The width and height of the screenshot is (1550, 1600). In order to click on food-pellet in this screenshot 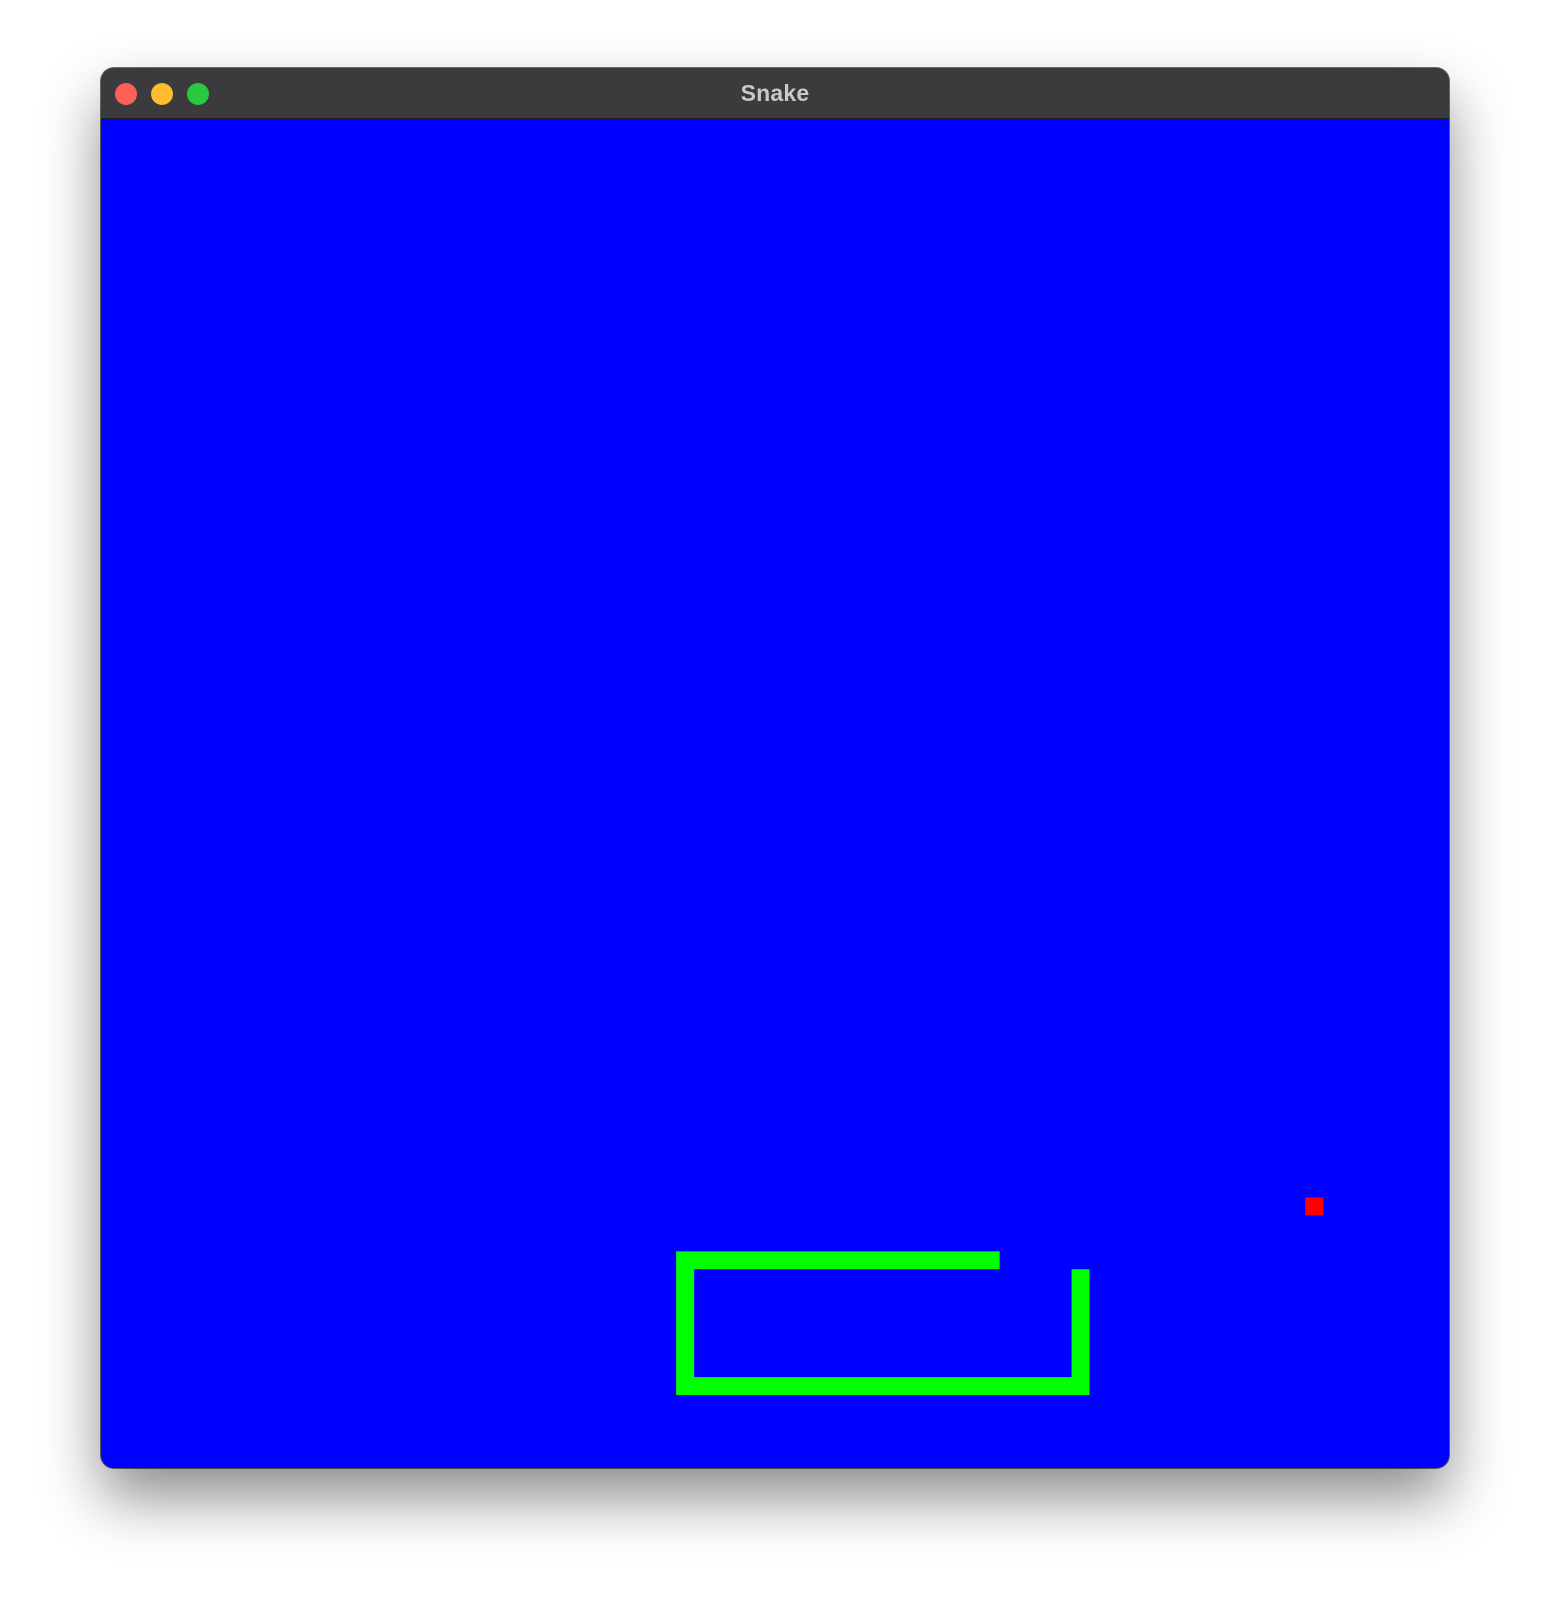, I will do `click(1314, 1206)`.